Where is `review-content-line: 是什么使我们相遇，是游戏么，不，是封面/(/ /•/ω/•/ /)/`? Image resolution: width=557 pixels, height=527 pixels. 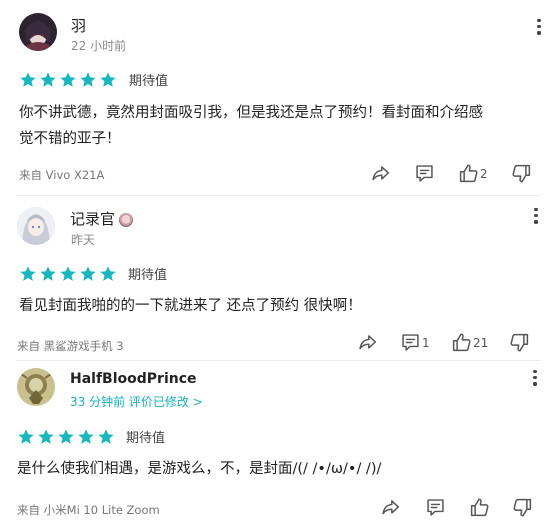
review-content-line: 是什么使我们相遇，是游戏么，不，是封面/(/ /•/ω/•/ /)/ is located at coordinates (199, 469).